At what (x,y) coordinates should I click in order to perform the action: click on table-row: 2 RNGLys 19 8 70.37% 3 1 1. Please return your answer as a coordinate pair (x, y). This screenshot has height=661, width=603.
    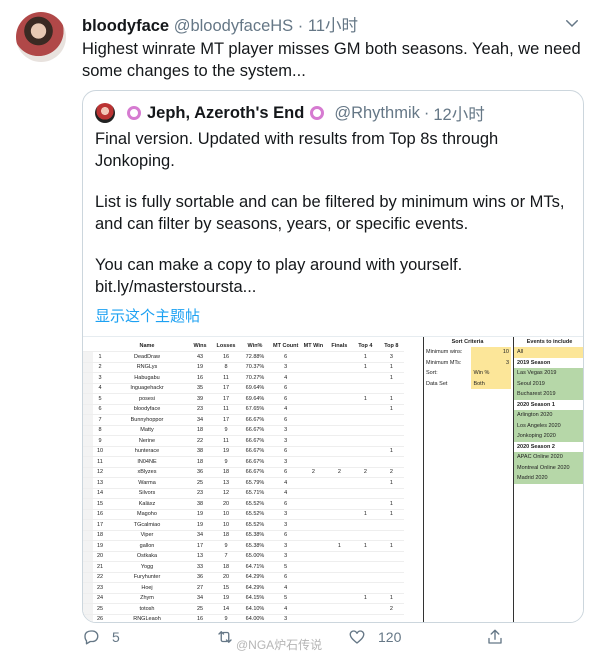
    Looking at the image, I should click on (244, 367).